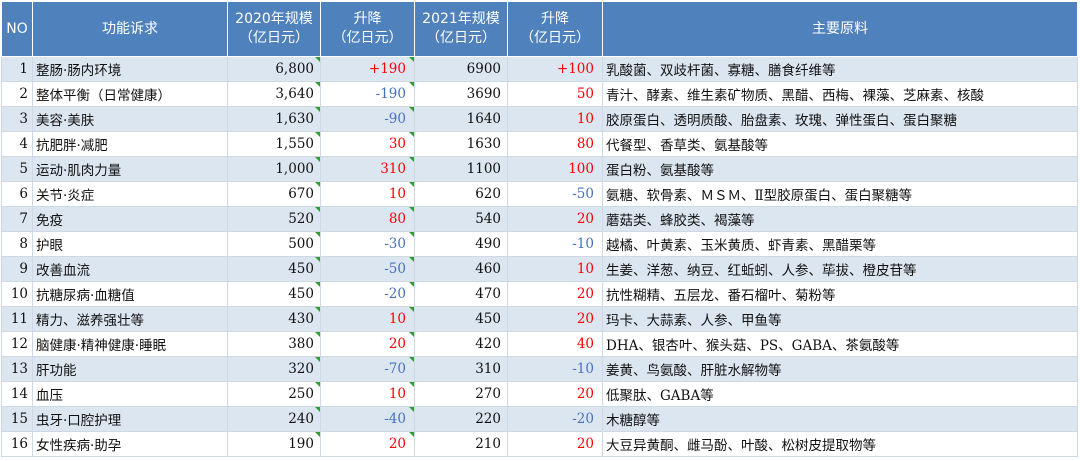  I want to click on header-change-2021: 升降 （亿日元）, so click(555, 29).